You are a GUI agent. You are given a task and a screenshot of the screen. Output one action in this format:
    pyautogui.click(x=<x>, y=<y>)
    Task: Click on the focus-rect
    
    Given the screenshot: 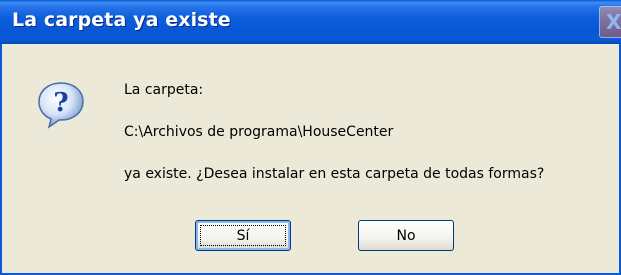 What is the action you would take?
    pyautogui.click(x=243, y=235)
    